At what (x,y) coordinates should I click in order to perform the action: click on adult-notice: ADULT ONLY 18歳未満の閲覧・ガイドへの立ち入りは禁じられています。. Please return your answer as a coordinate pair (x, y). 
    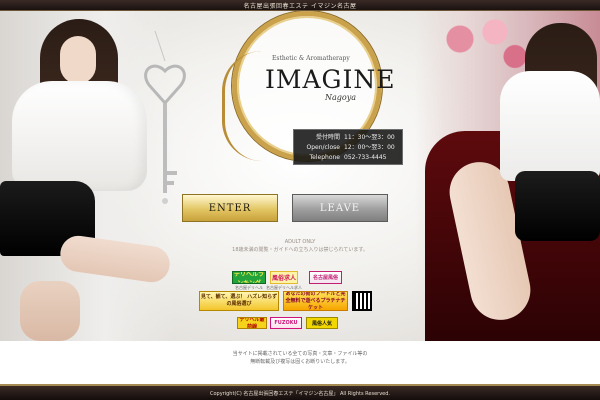
    Looking at the image, I should click on (300, 246).